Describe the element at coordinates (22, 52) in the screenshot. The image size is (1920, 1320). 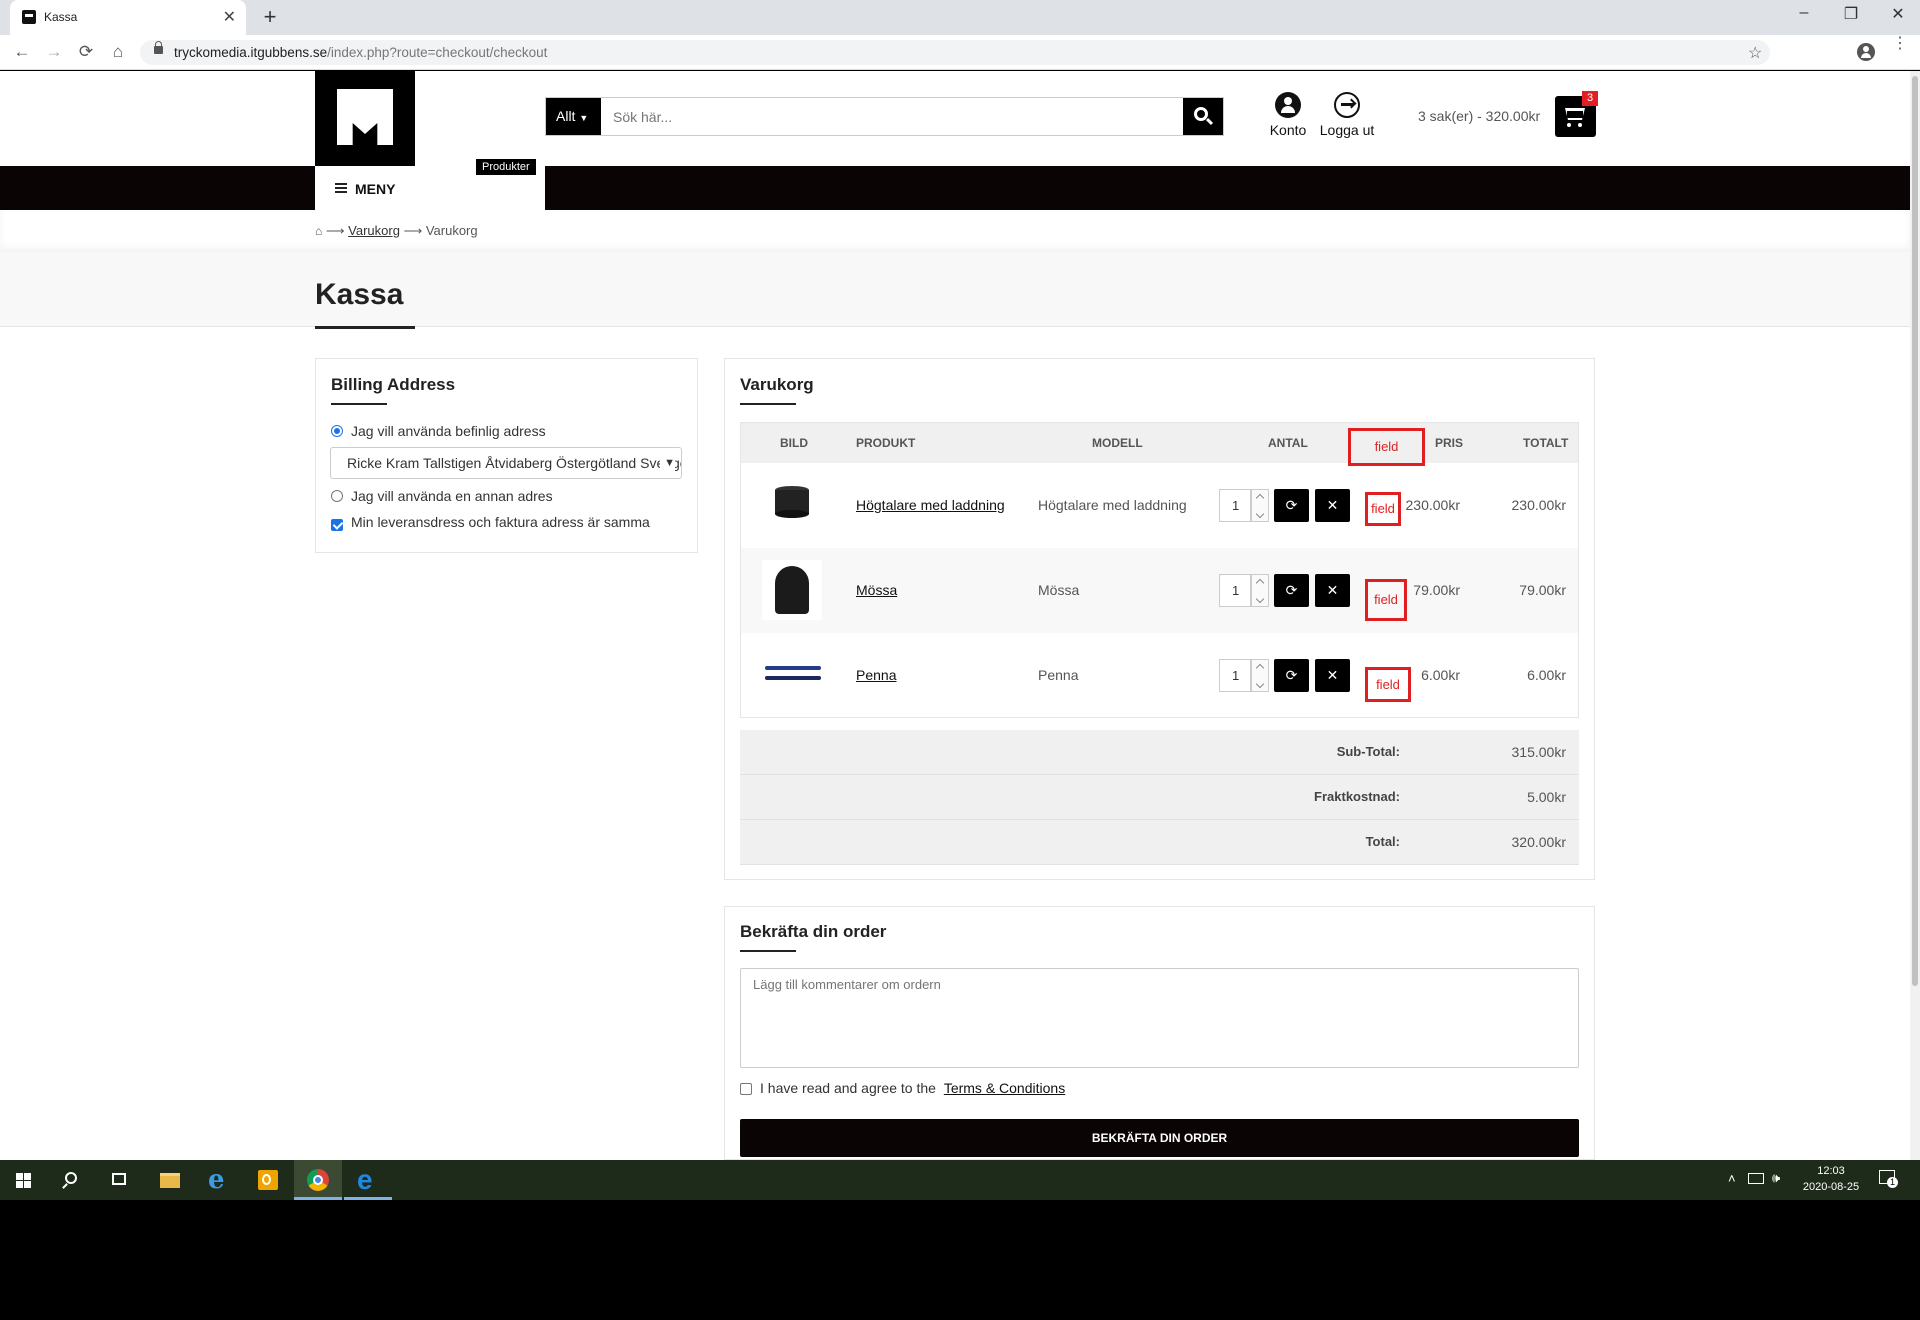
I see `back-icon: ←` at that location.